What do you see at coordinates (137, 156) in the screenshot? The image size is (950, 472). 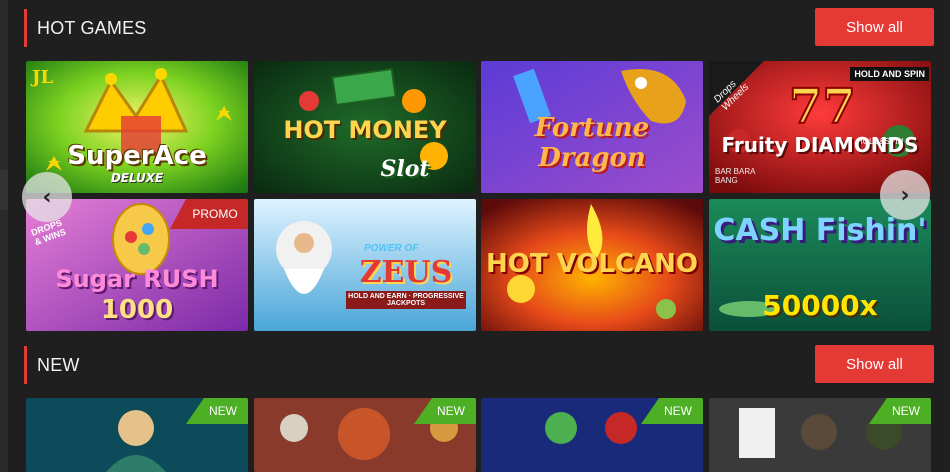 I see `game-title: SuperAce` at bounding box center [137, 156].